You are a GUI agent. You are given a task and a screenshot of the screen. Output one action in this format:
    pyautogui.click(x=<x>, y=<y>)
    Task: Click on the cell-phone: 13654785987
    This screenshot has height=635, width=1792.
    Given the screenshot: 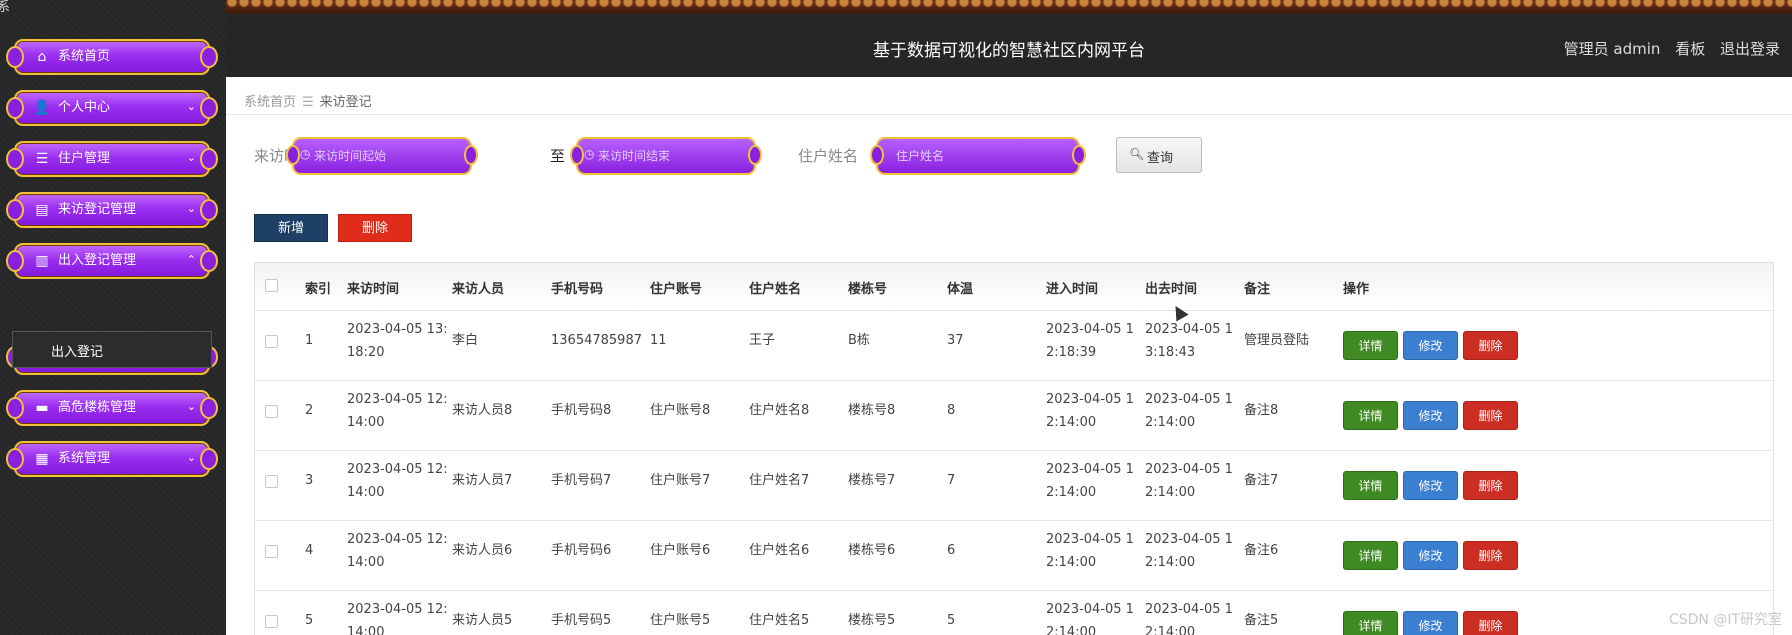 What is the action you would take?
    pyautogui.click(x=596, y=340)
    